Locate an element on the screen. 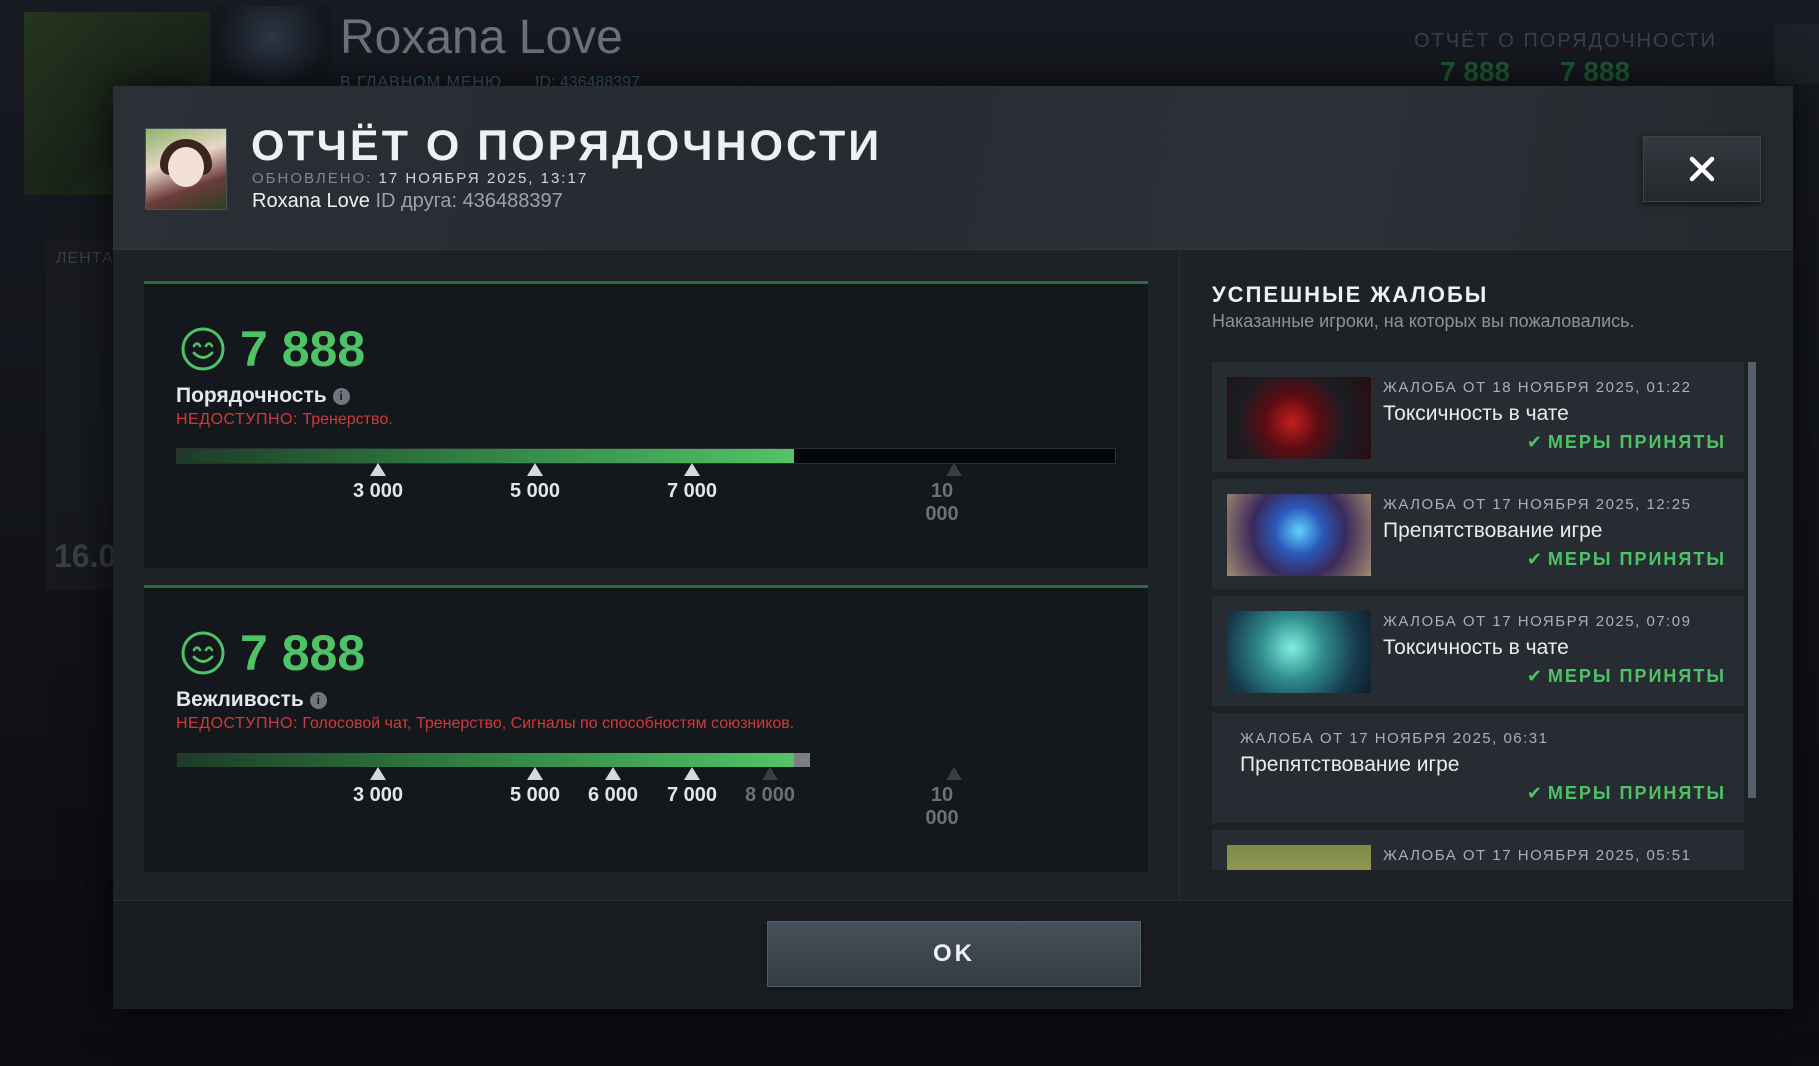 The image size is (1819, 1066). unavailable-value: Тренерство. is located at coordinates (347, 419).